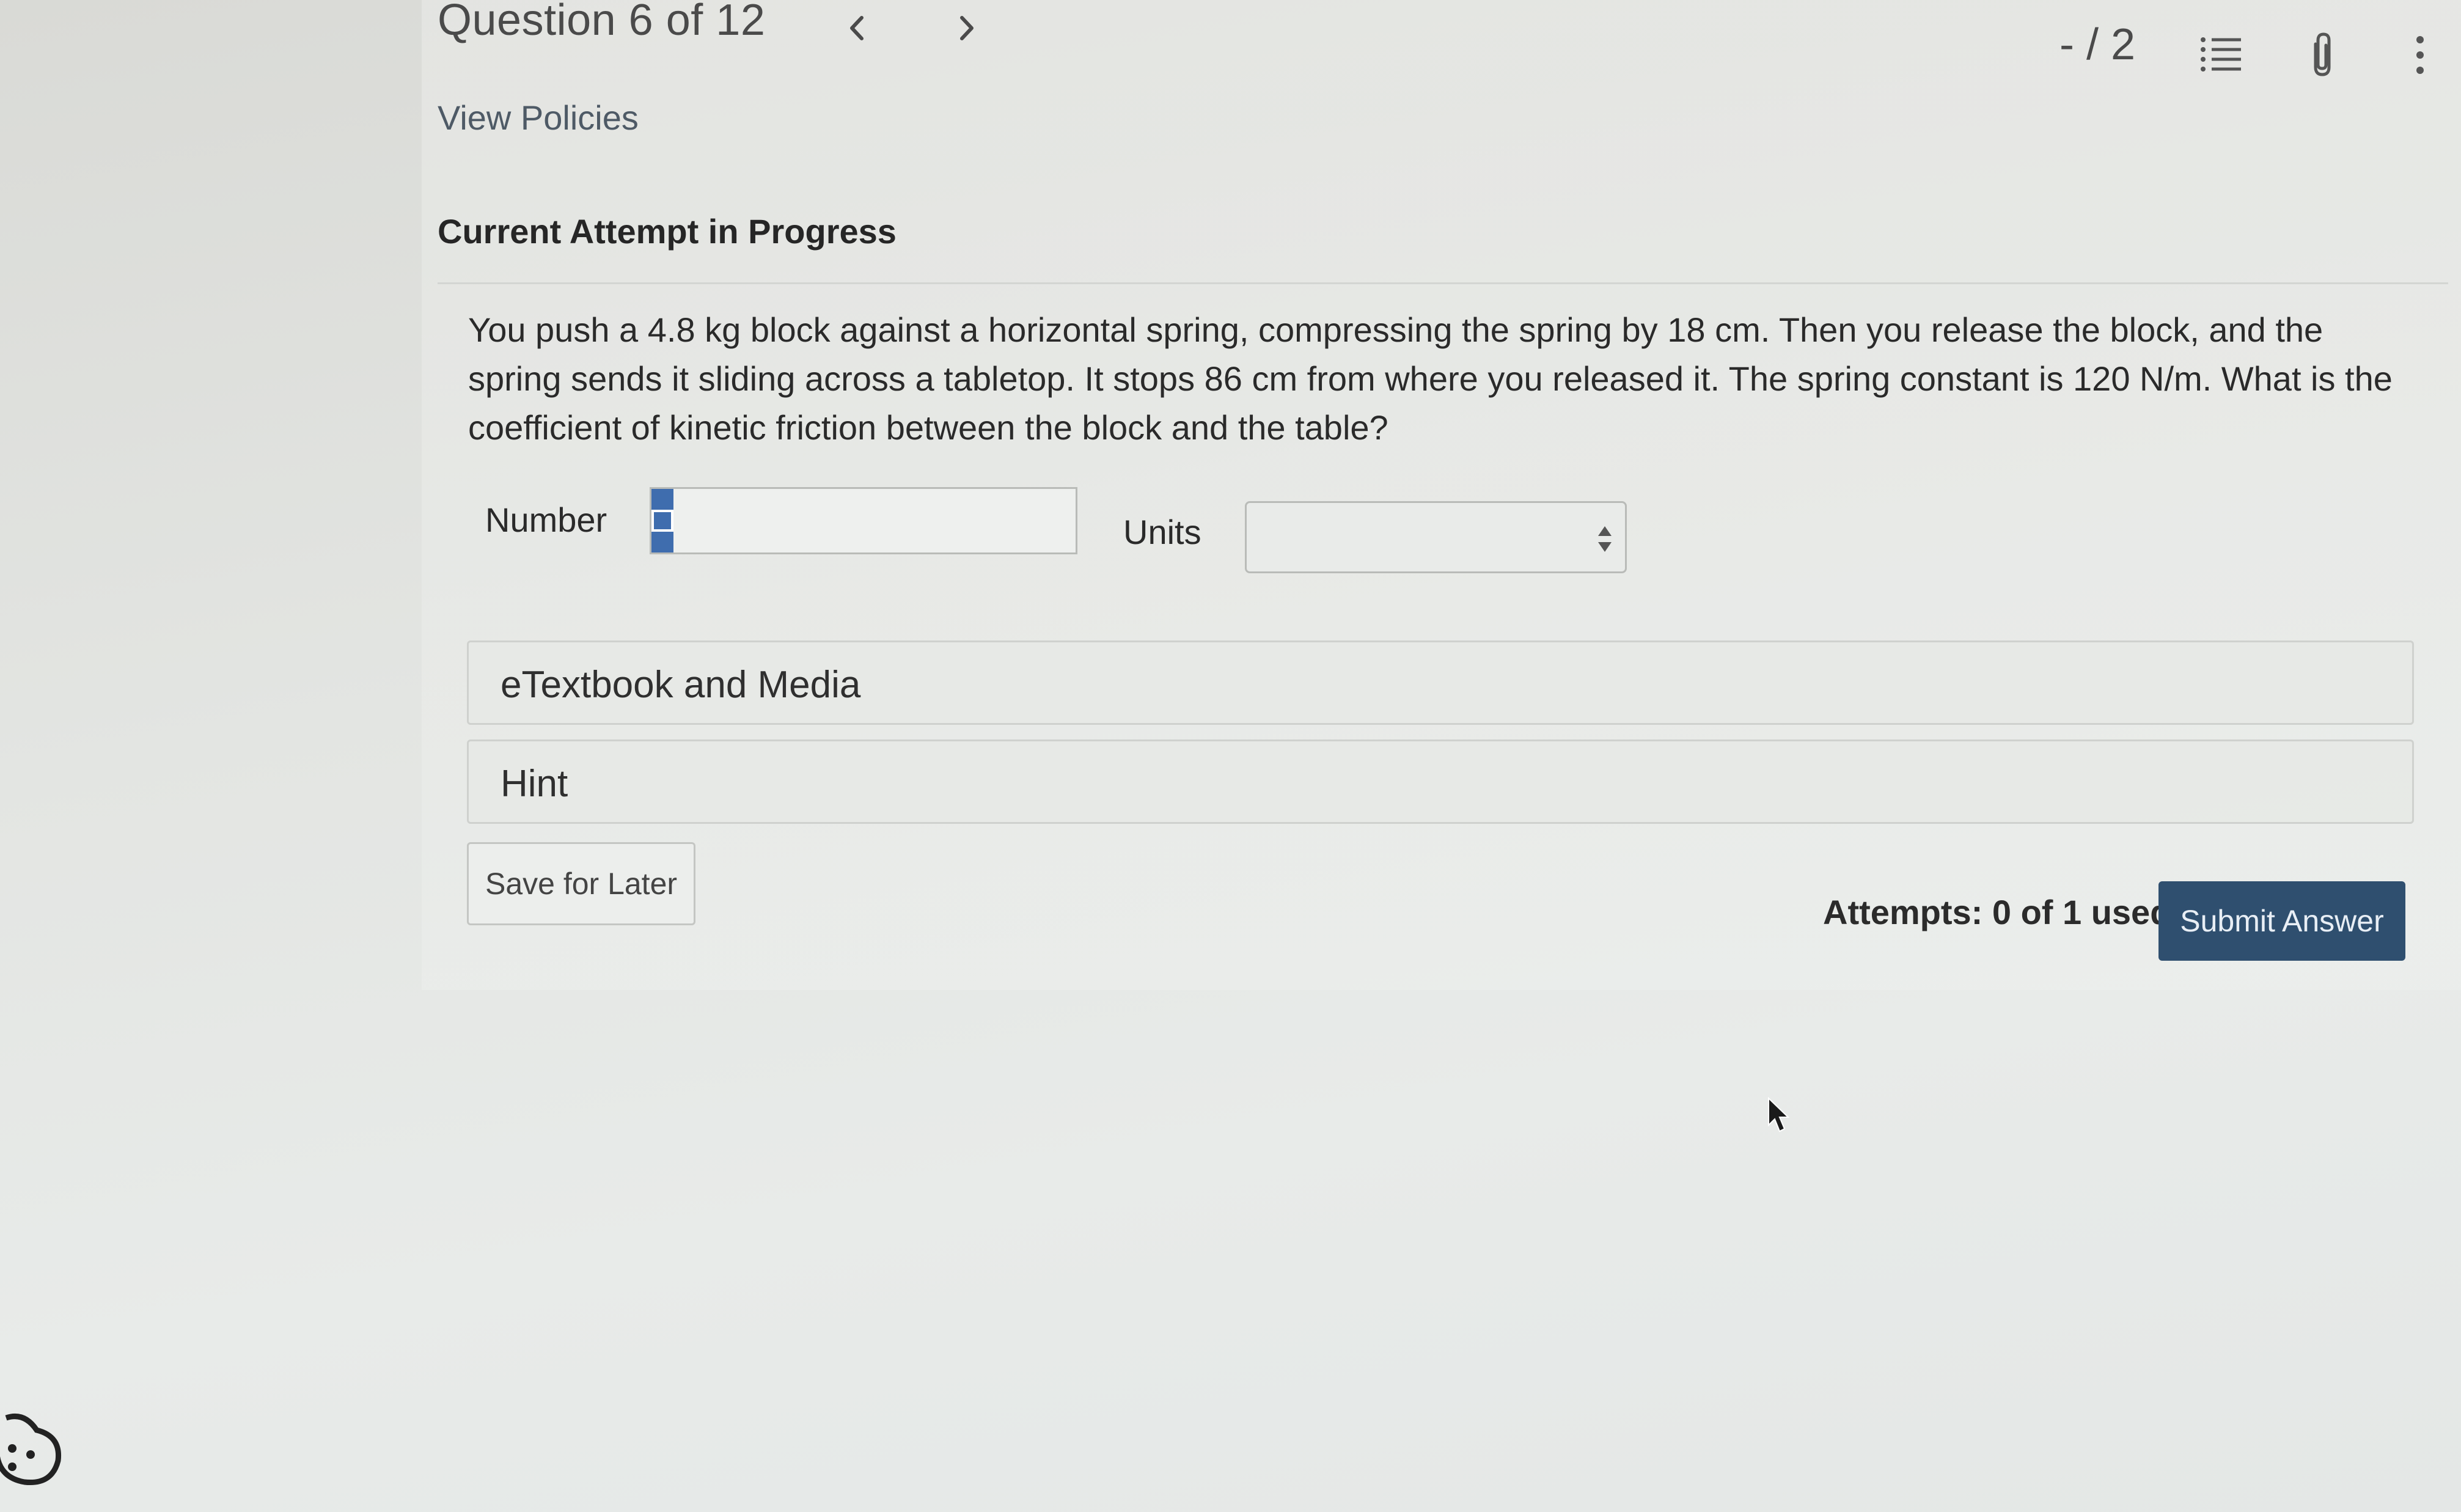 The height and width of the screenshot is (1512, 2461). I want to click on units-label: Units, so click(1162, 532).